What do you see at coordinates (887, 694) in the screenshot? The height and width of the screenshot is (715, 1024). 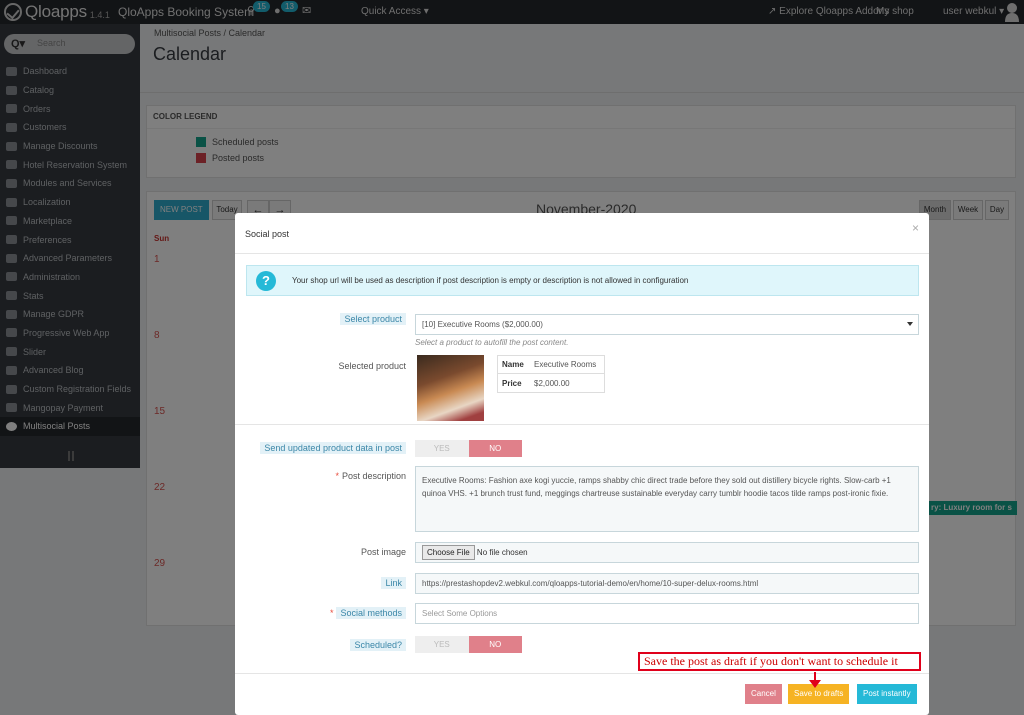 I see `post-instantly-button: Post instantly` at bounding box center [887, 694].